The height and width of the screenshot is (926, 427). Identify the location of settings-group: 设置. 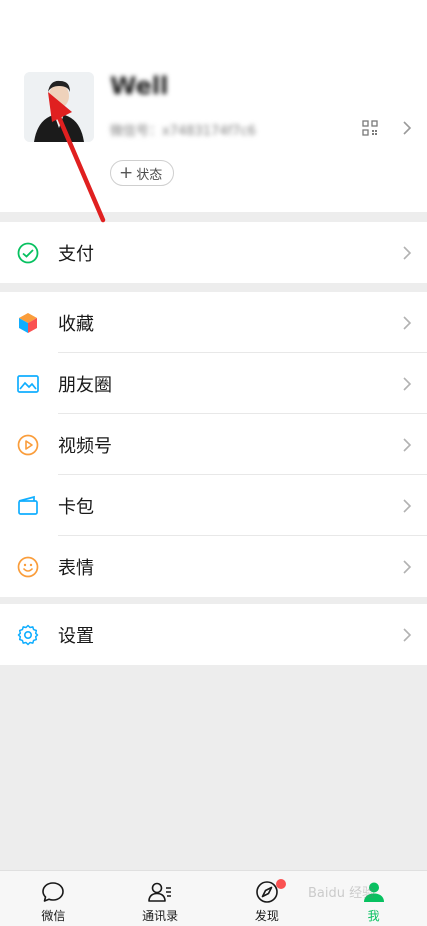
(213, 634).